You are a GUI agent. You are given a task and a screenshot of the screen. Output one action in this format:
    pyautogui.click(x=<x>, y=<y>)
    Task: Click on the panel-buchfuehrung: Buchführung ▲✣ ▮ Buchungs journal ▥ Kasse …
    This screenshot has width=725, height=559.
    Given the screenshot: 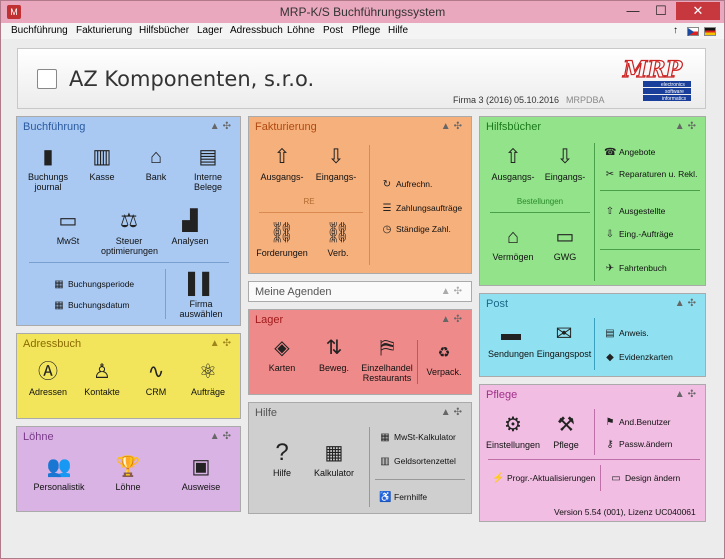 What is the action you would take?
    pyautogui.click(x=128, y=221)
    